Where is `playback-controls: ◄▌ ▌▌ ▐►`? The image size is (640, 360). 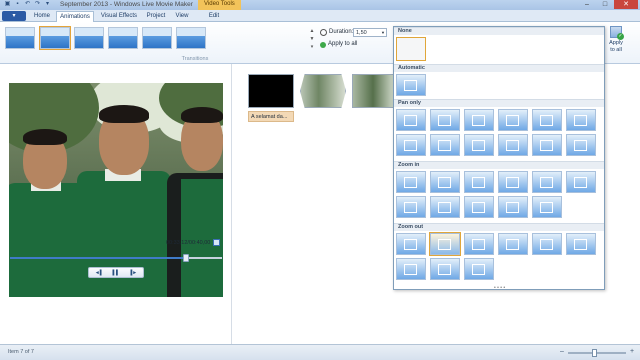
playback-controls: ◄▌ ▌▌ ▐► is located at coordinates (116, 272).